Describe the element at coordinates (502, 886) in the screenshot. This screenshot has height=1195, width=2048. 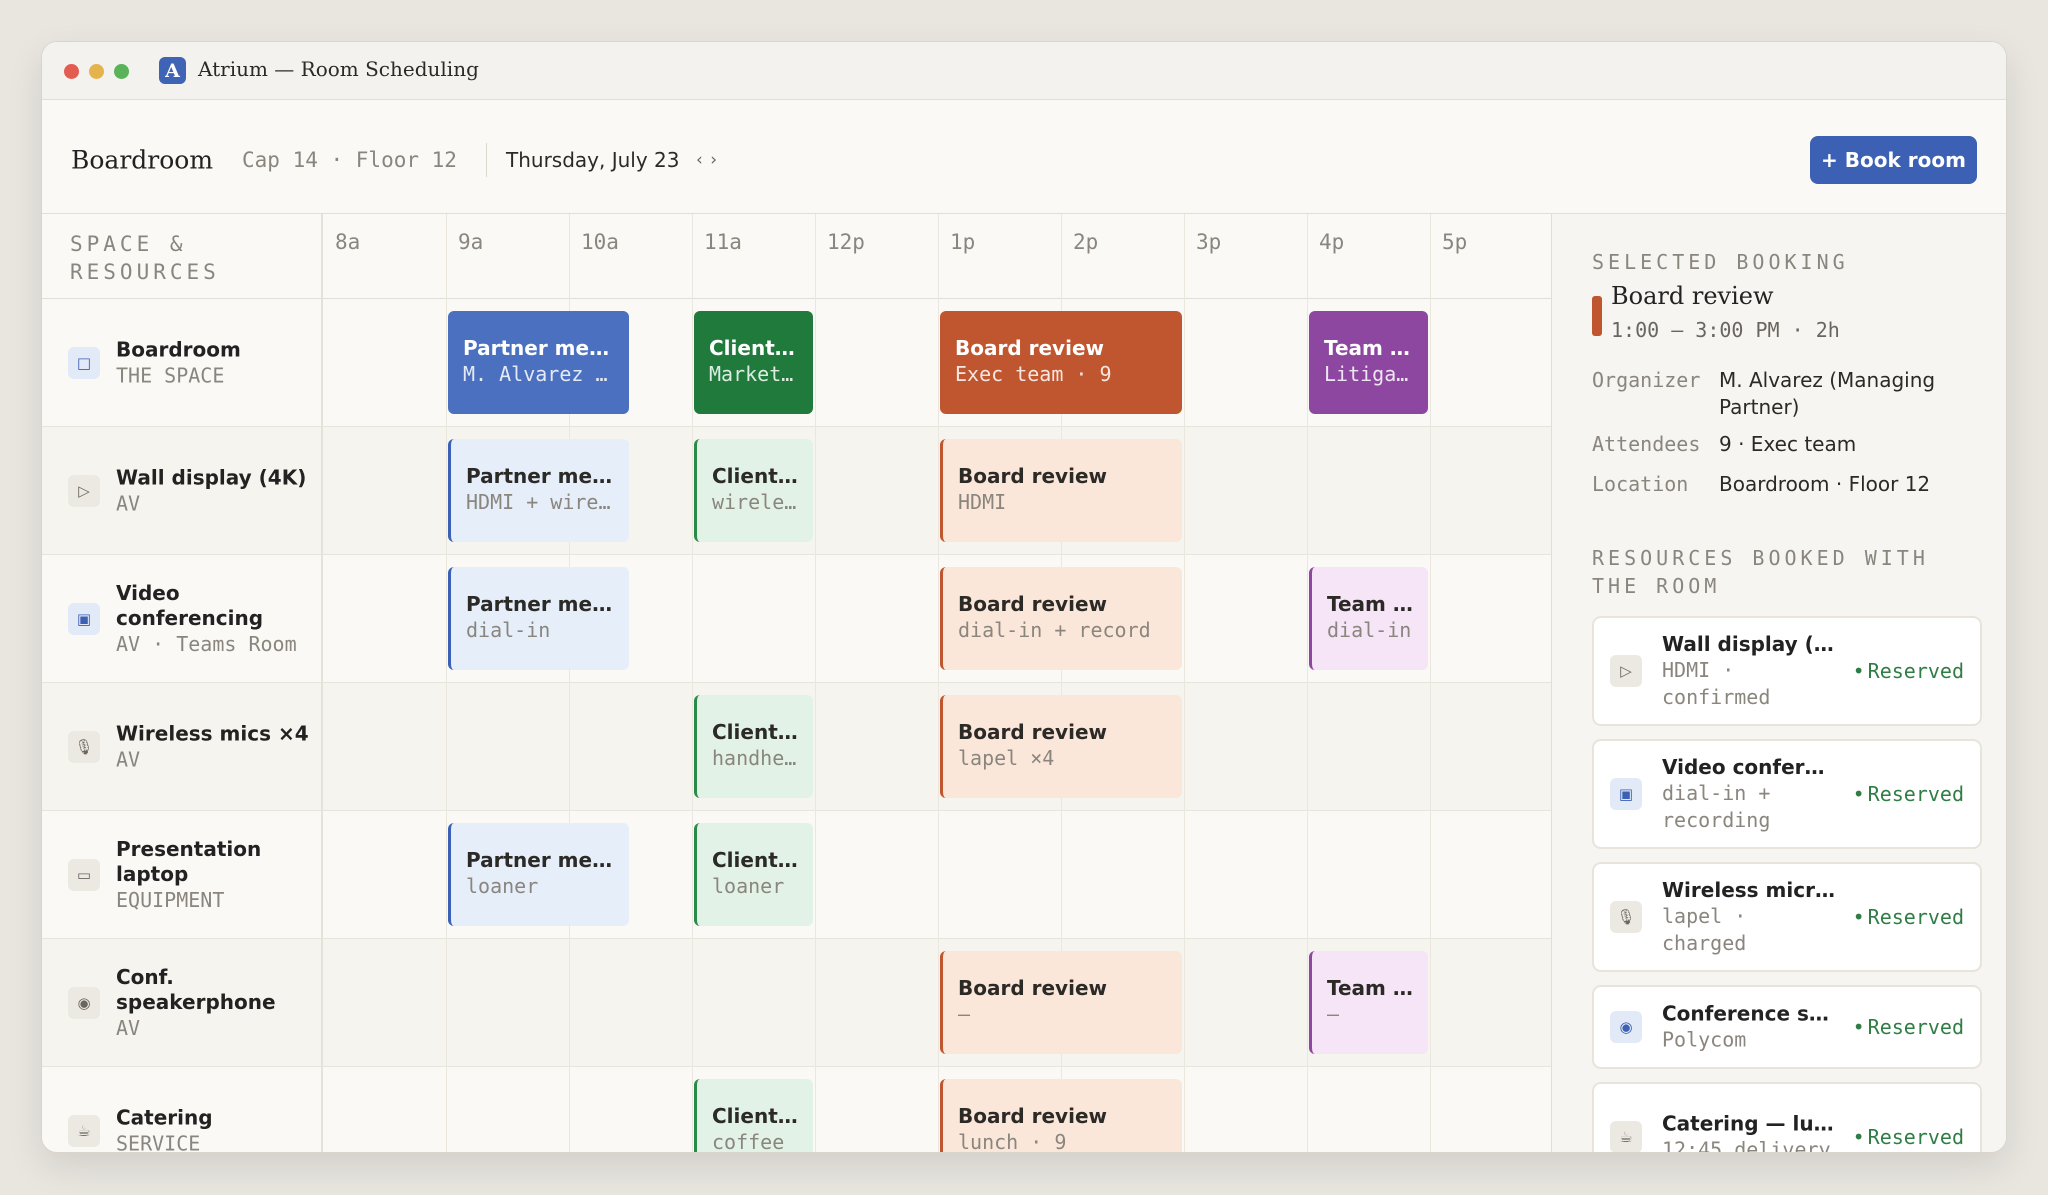
I see `booking-subtitle: loaner` at that location.